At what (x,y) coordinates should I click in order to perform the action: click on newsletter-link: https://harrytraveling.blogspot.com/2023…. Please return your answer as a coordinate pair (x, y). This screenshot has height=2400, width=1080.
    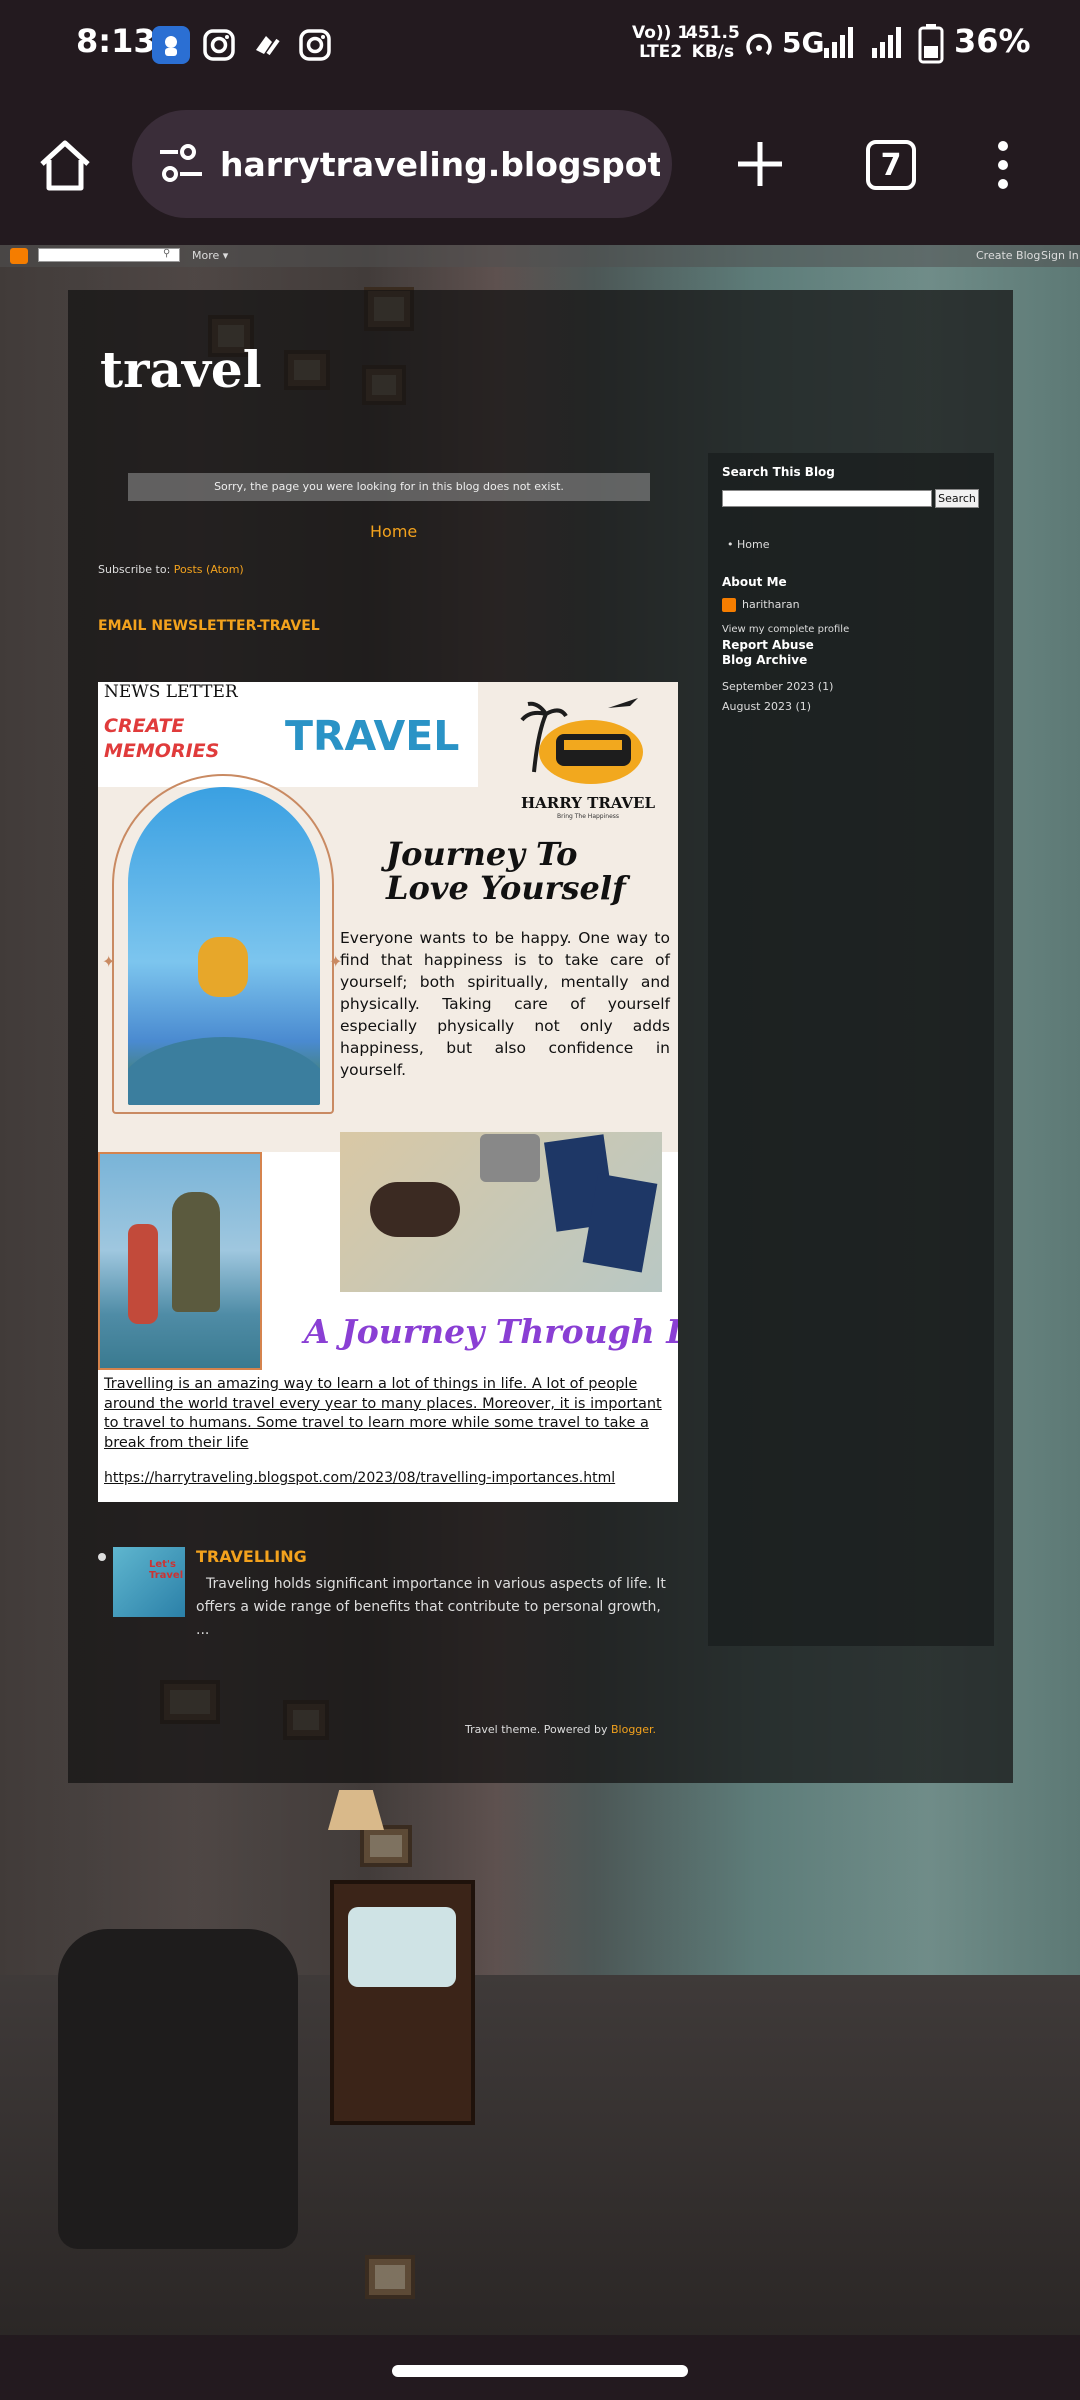
    Looking at the image, I should click on (387, 1478).